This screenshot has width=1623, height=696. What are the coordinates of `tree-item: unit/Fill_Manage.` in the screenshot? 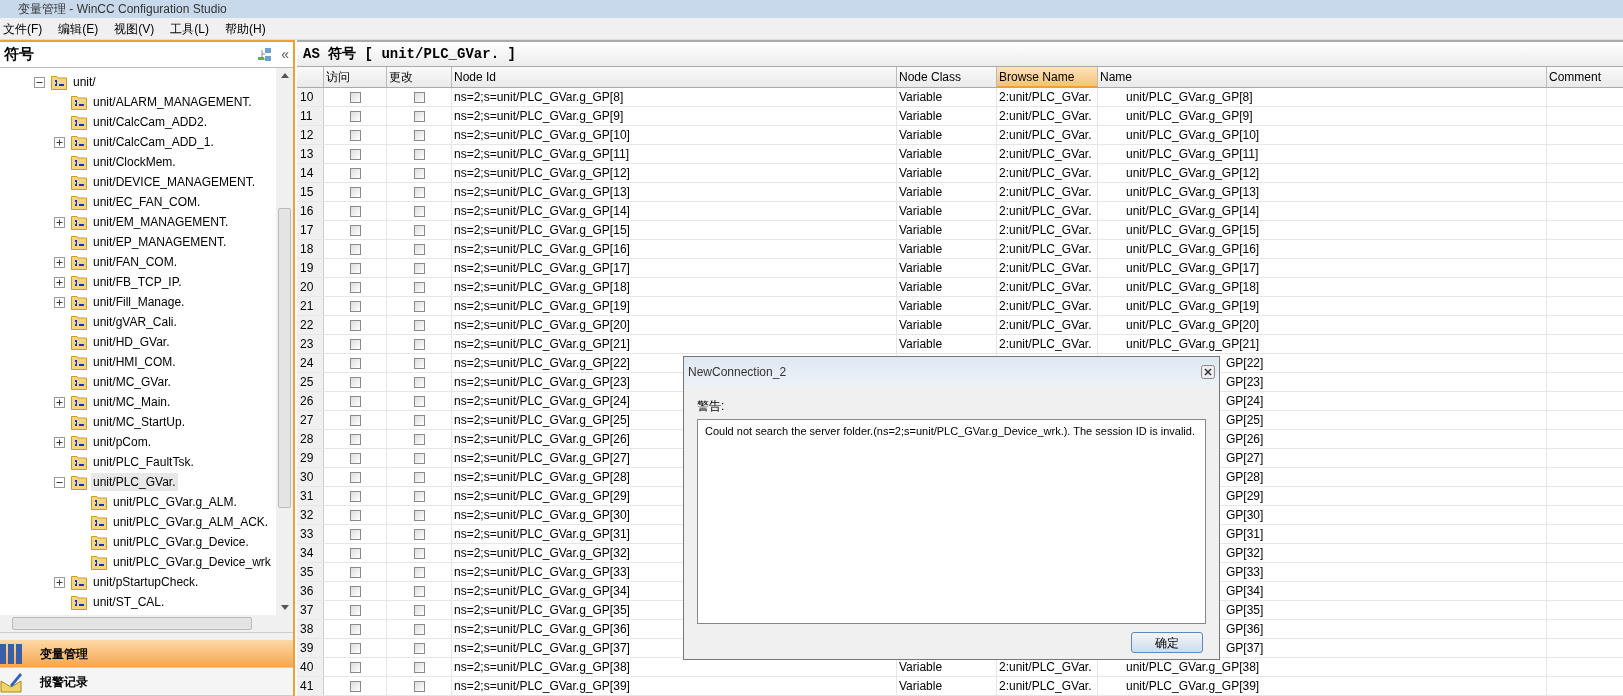 It's located at (139, 302).